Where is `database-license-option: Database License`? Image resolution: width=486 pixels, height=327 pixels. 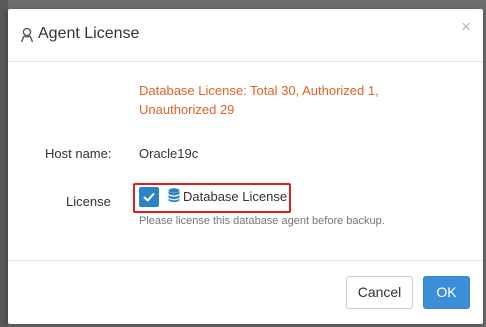 database-license-option: Database License is located at coordinates (235, 196).